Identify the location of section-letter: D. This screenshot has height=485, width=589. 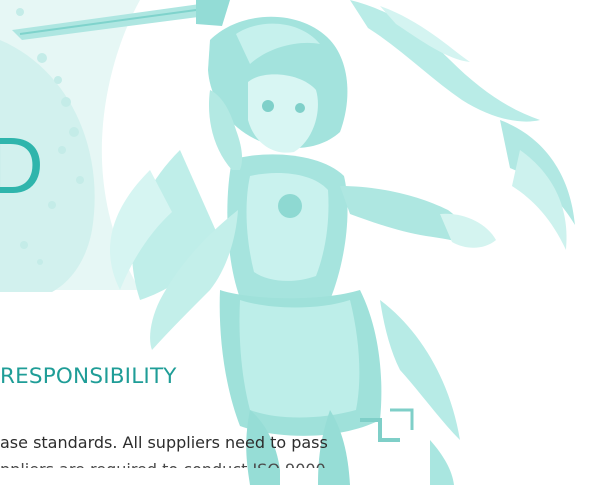
(22, 165).